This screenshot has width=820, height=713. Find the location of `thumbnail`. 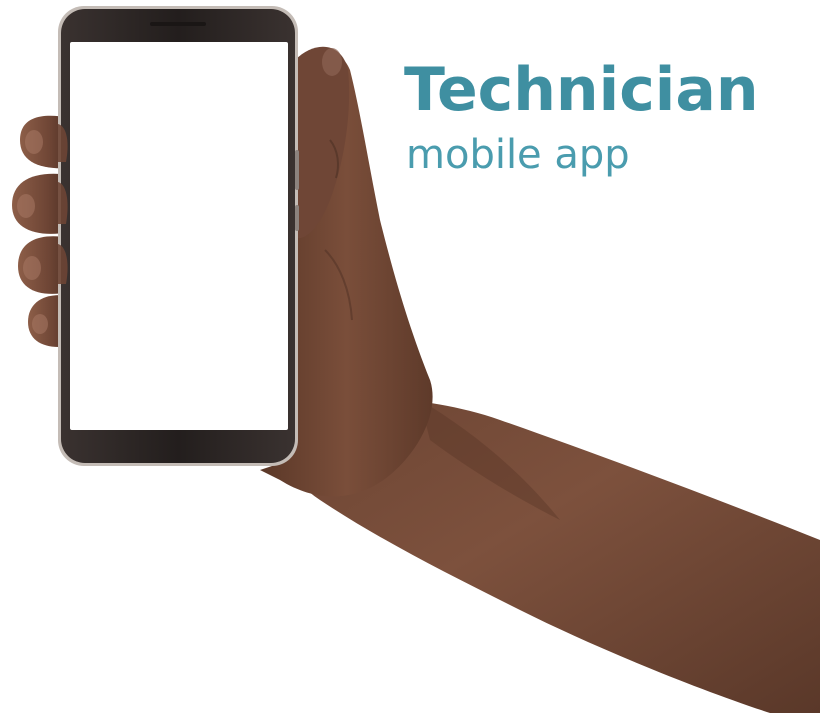

thumbnail is located at coordinates (332, 62).